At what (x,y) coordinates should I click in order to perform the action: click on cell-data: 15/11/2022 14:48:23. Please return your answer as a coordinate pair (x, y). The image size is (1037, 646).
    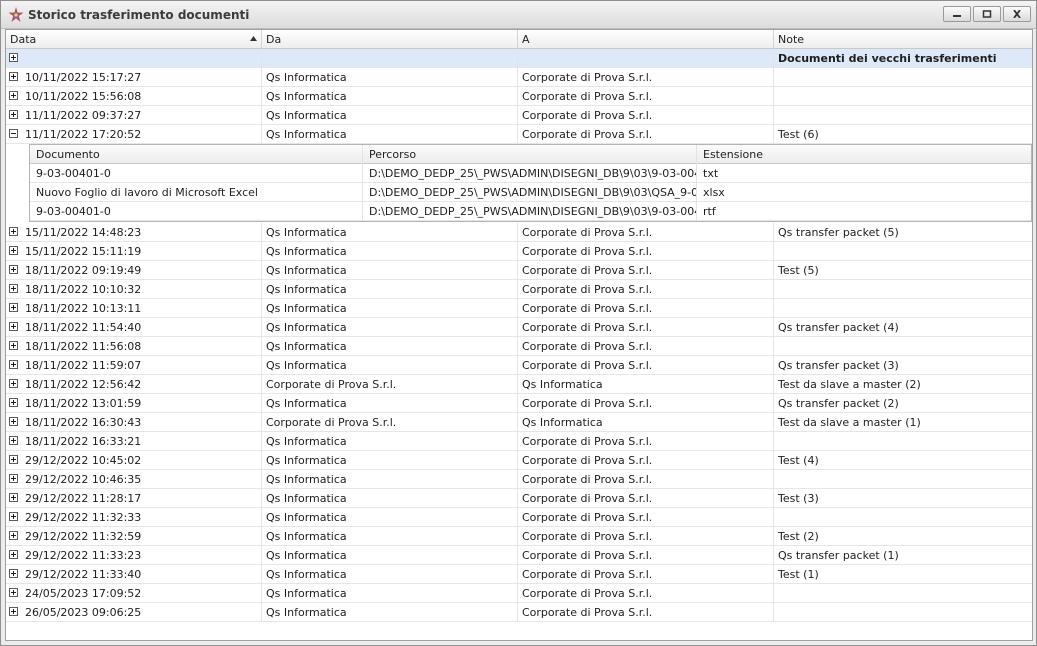
    Looking at the image, I should click on (134, 232).